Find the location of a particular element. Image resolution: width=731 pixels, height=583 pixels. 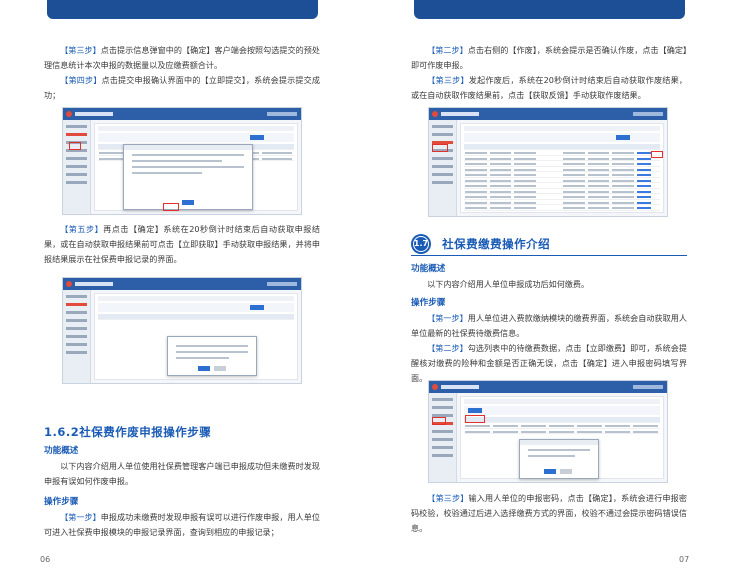

section-divider is located at coordinates (549, 255).